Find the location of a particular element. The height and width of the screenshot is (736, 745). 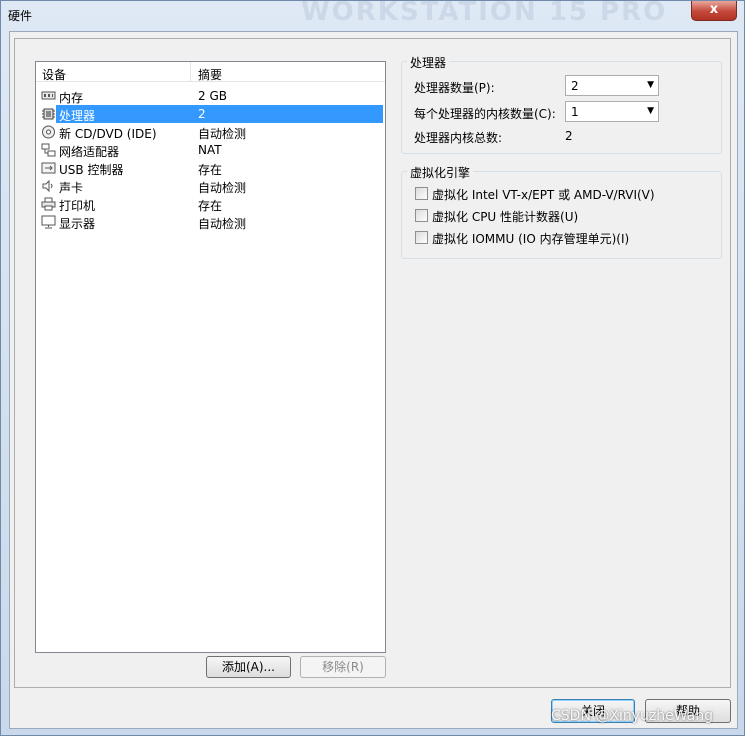

device-summary: NAT is located at coordinates (210, 150).